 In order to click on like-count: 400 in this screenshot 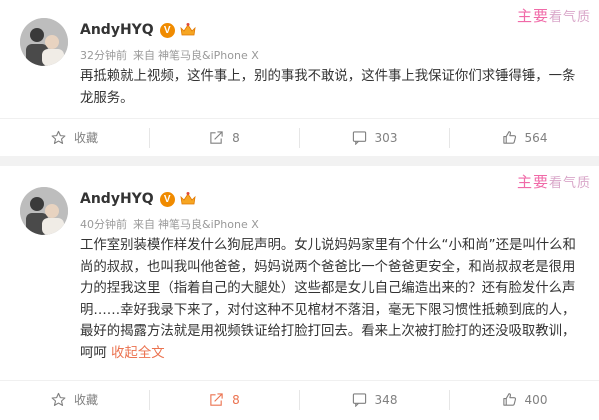, I will do `click(536, 399)`.